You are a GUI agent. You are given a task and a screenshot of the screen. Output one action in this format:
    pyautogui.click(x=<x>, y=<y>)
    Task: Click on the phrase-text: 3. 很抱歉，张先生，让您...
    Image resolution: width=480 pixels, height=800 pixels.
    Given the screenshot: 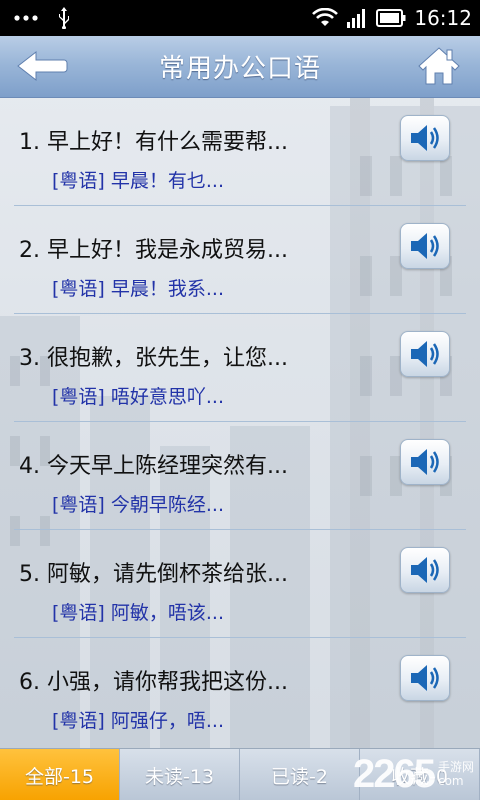 What is the action you would take?
    pyautogui.click(x=153, y=358)
    